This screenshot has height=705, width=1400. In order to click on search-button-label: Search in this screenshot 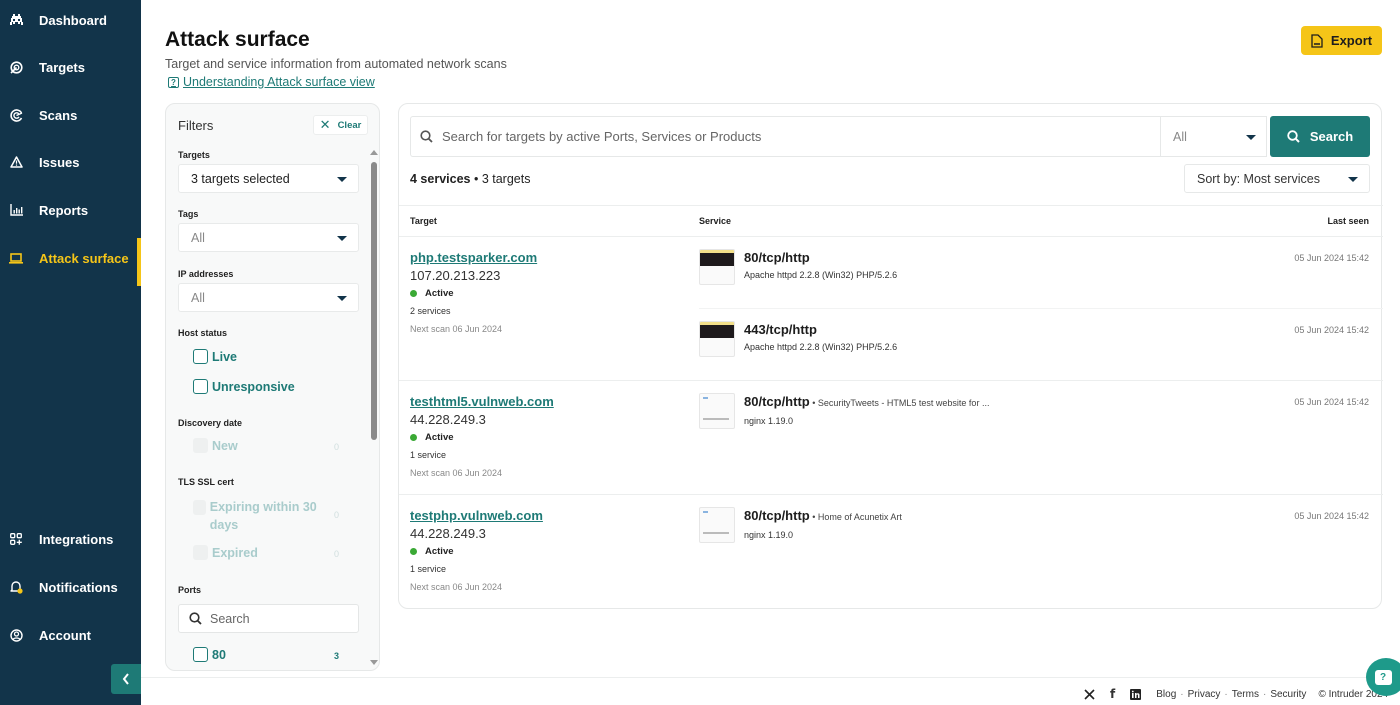, I will do `click(1331, 136)`.